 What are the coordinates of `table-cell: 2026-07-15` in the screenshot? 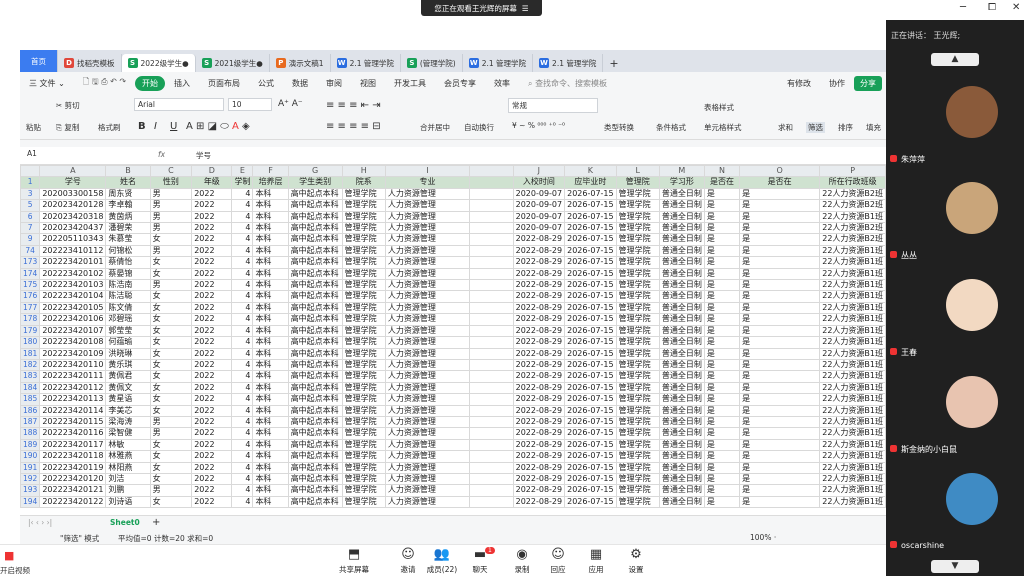 It's located at (590, 285).